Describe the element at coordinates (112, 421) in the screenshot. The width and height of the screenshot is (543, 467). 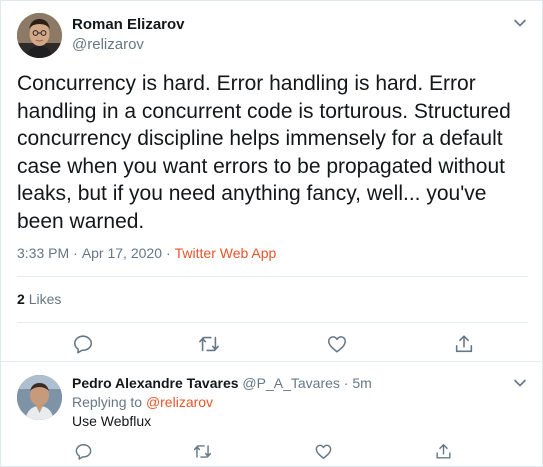
I see `reply-text: Use Webflux` at that location.